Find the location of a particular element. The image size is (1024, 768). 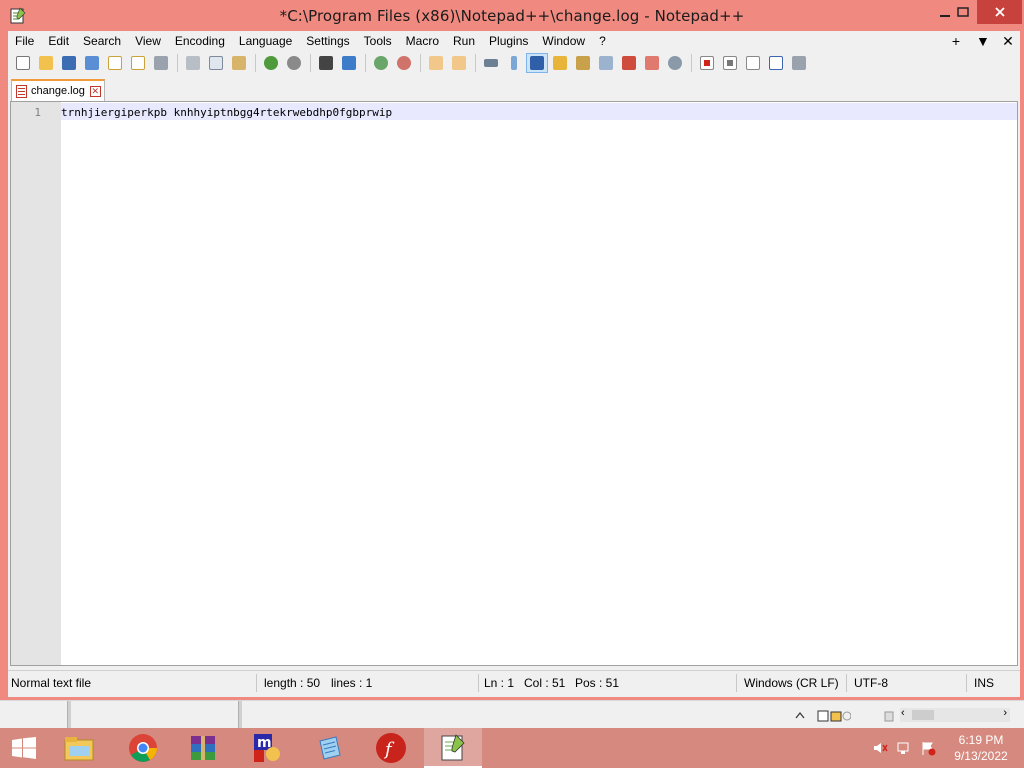

maximize-button is located at coordinates (963, 12).